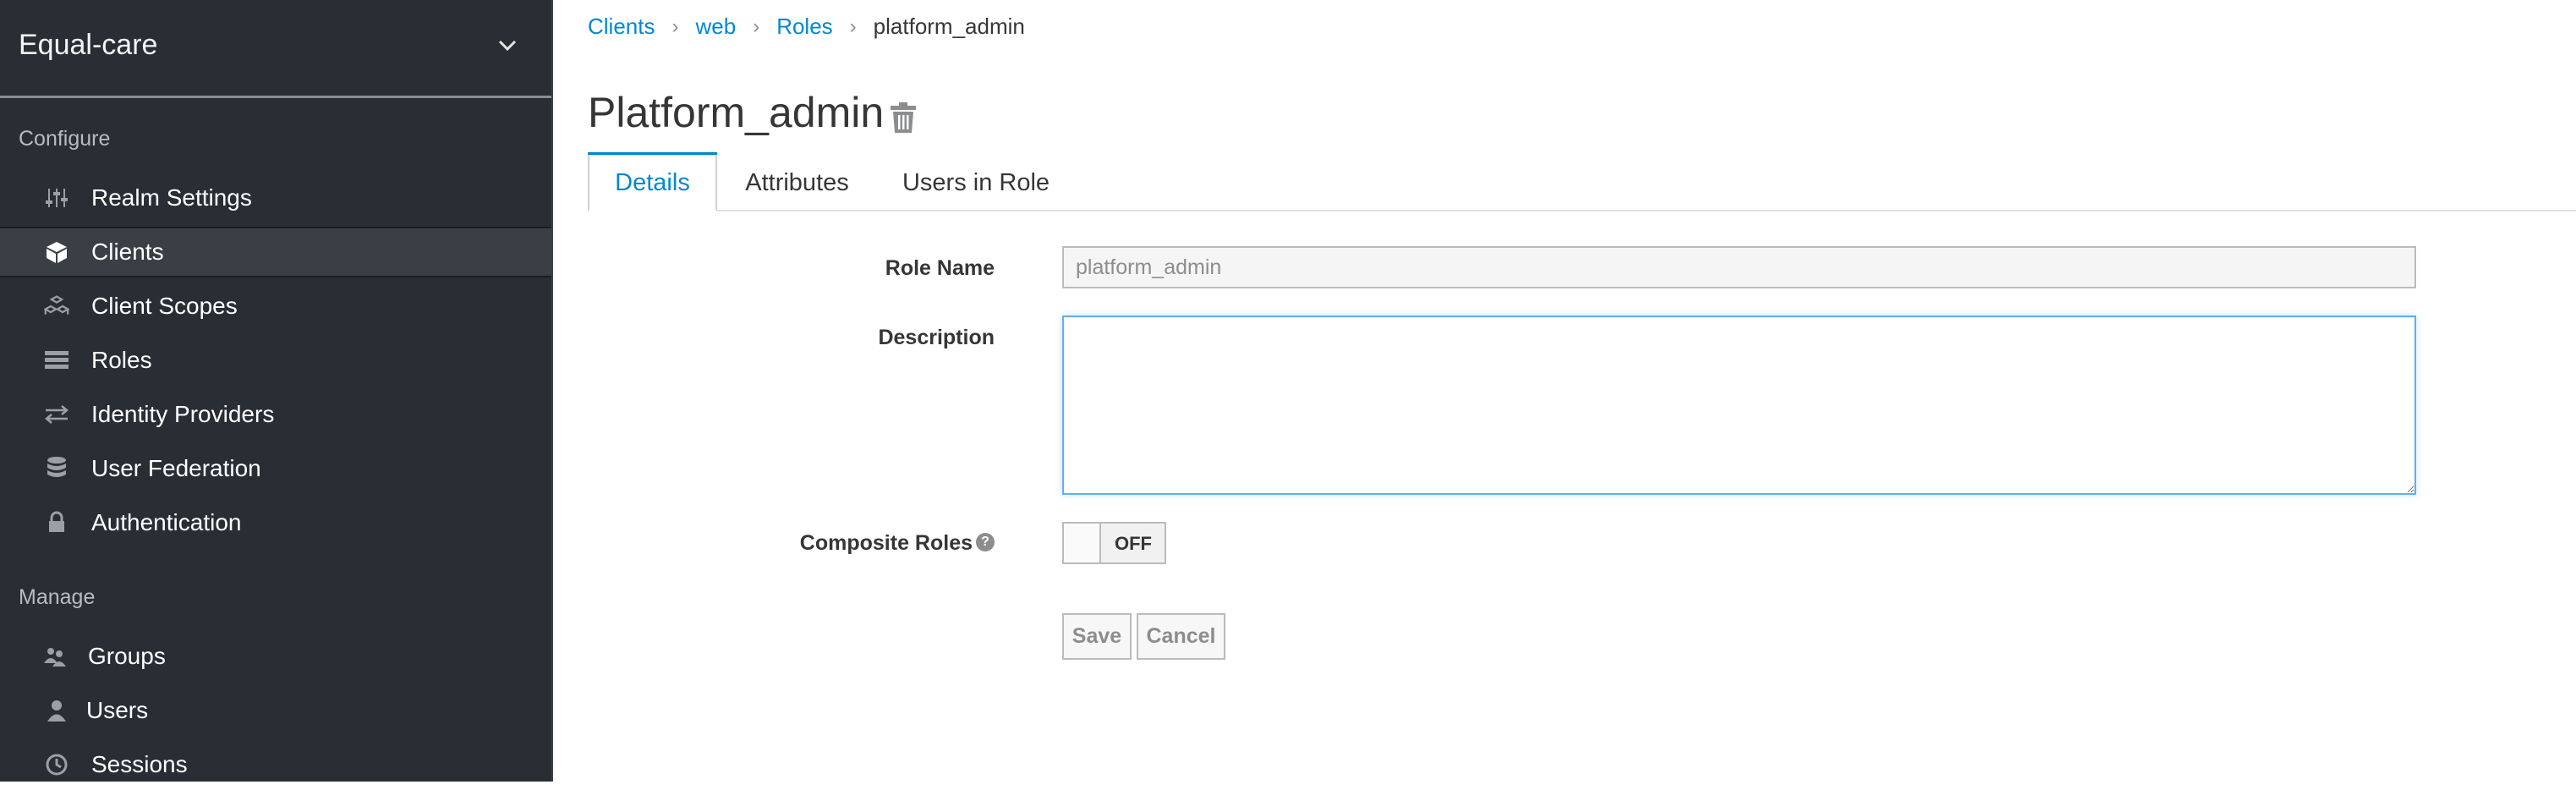 The height and width of the screenshot is (790, 2576). Describe the element at coordinates (56, 522) in the screenshot. I see `lock-icon` at that location.